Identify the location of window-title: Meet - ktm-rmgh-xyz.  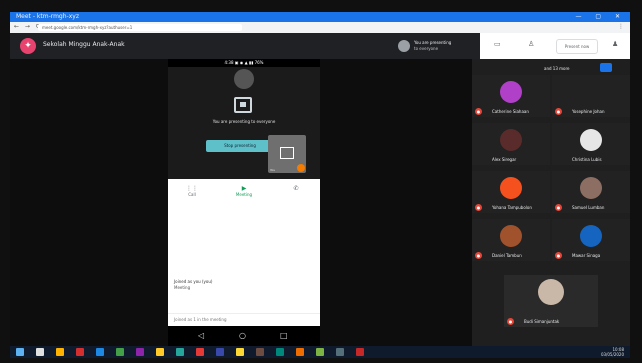
(47, 16).